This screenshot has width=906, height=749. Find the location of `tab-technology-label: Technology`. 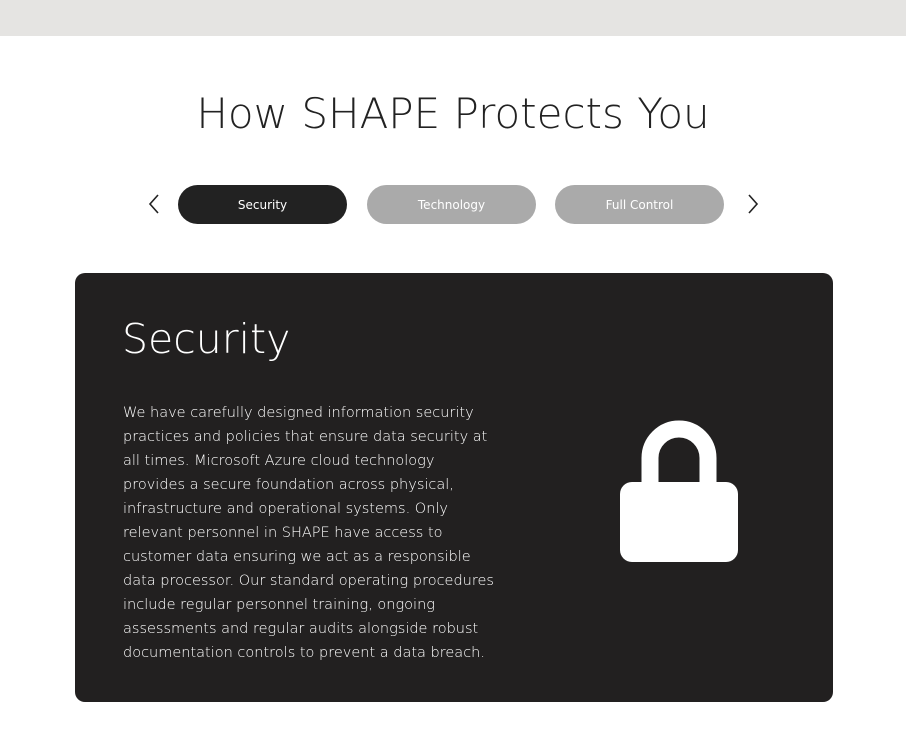

tab-technology-label: Technology is located at coordinates (451, 204).